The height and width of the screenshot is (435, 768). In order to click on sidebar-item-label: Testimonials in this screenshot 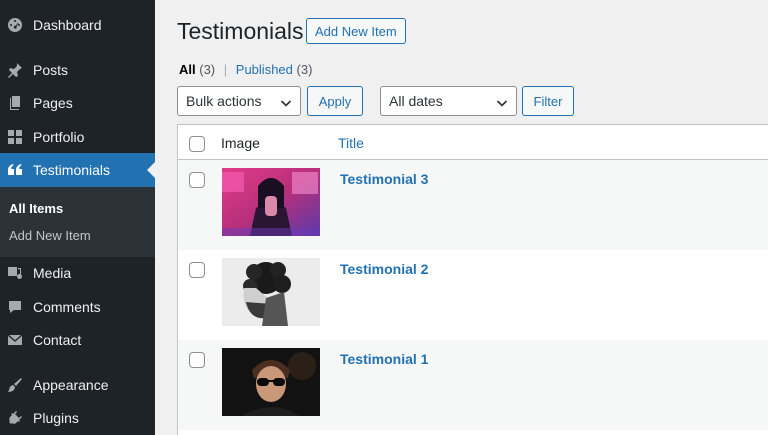, I will do `click(72, 170)`.